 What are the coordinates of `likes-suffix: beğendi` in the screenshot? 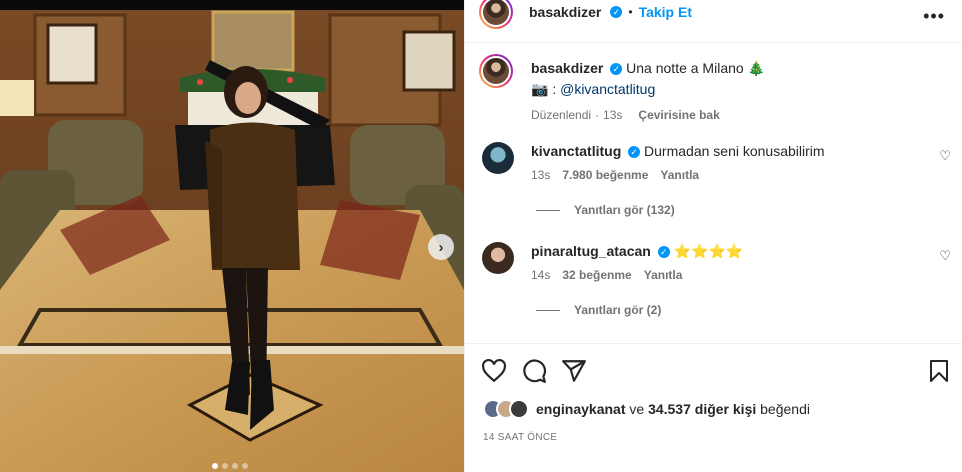 It's located at (783, 409).